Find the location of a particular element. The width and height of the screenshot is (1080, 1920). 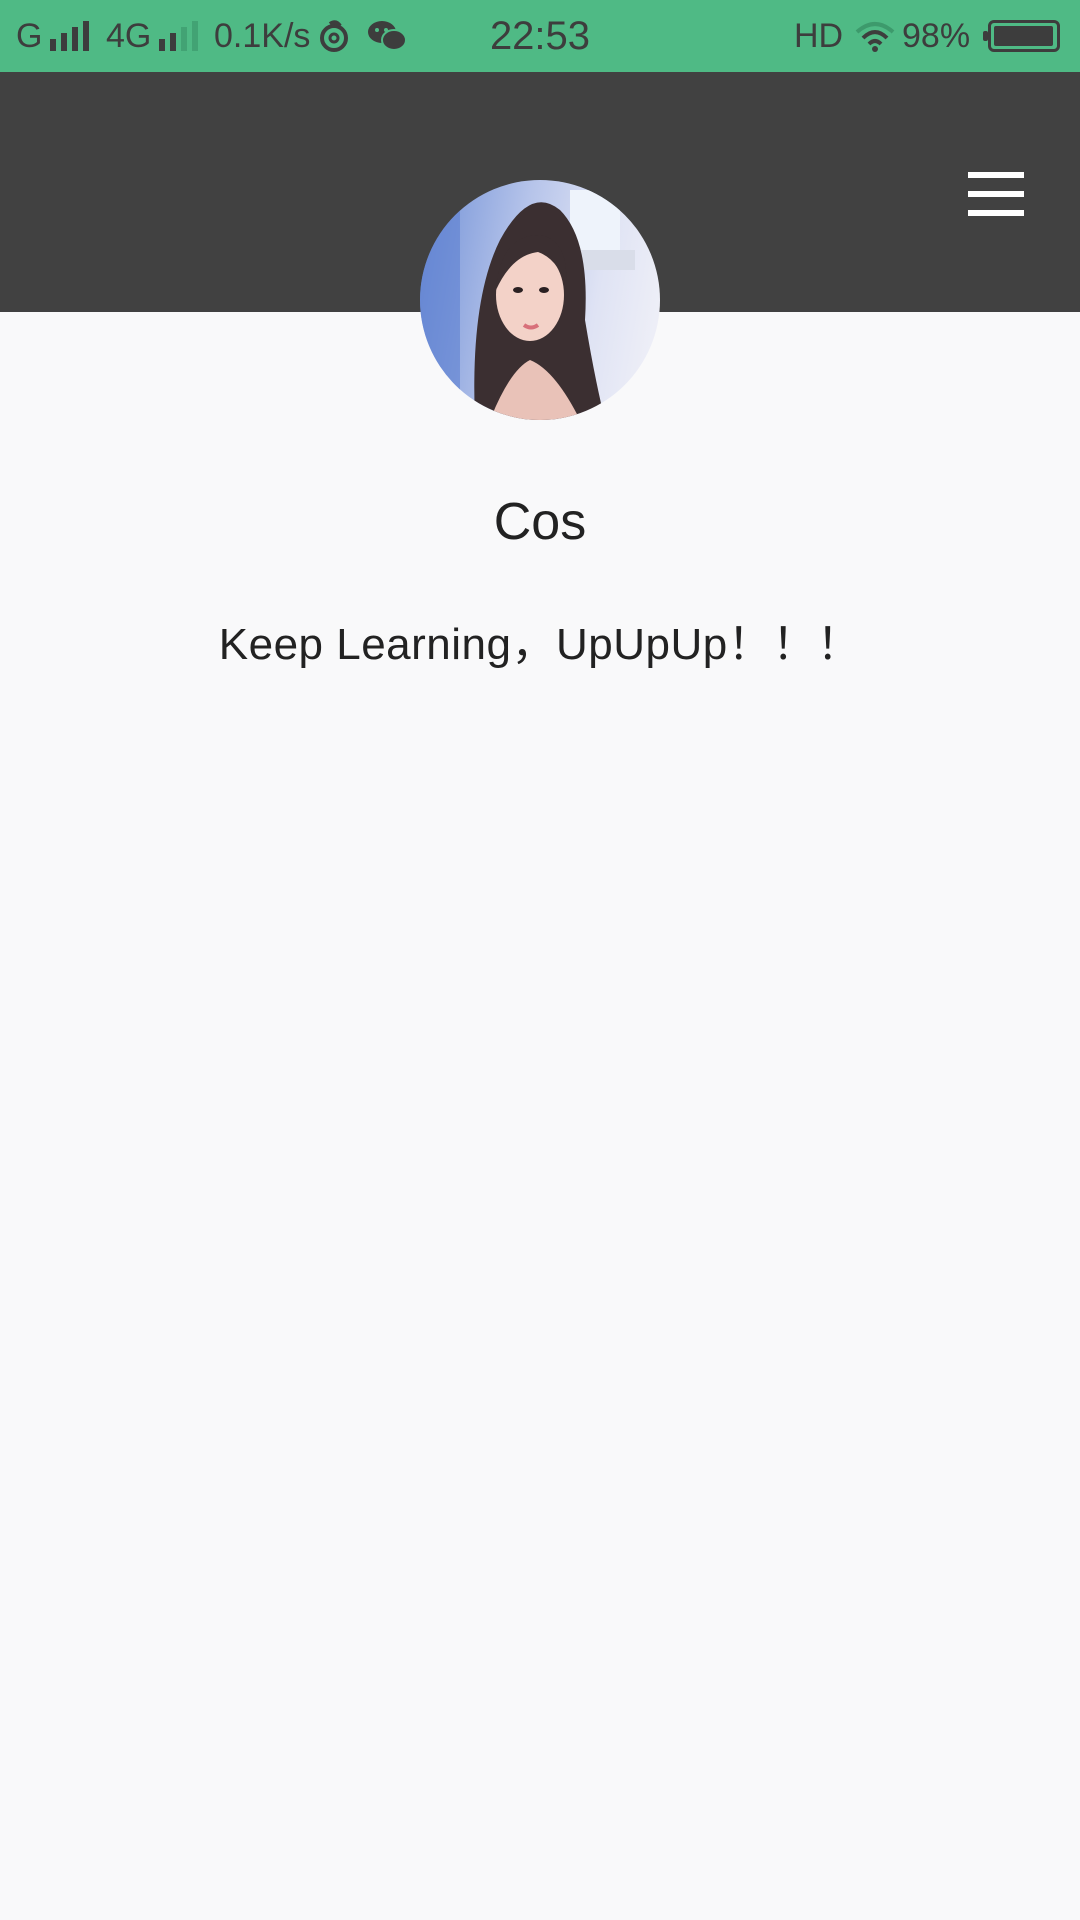

carrier-1: G is located at coordinates (53, 36).